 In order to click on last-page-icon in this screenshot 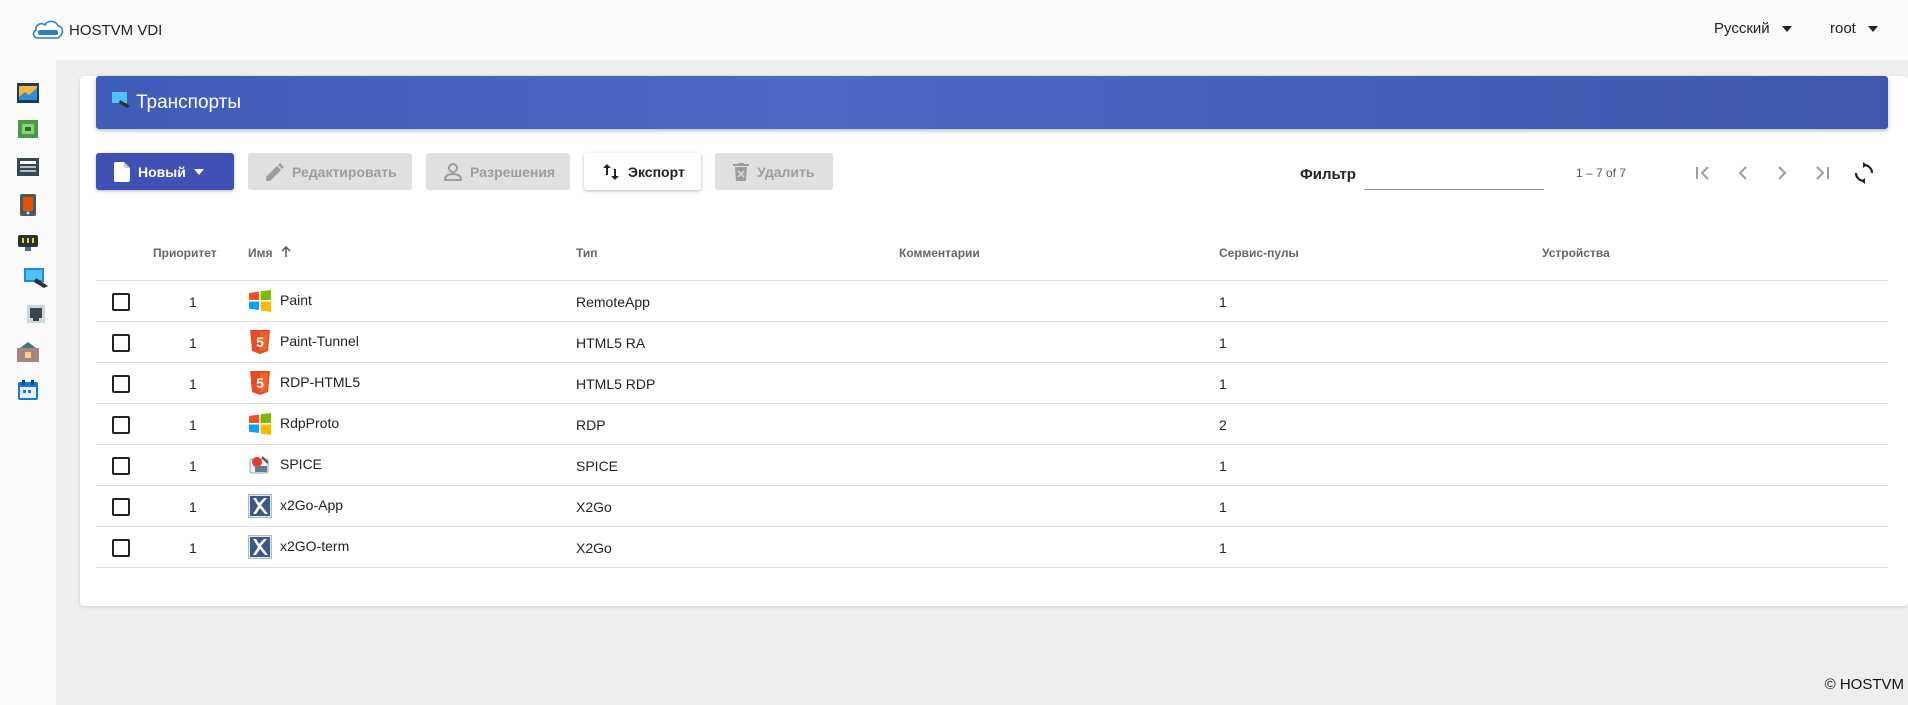, I will do `click(1822, 173)`.